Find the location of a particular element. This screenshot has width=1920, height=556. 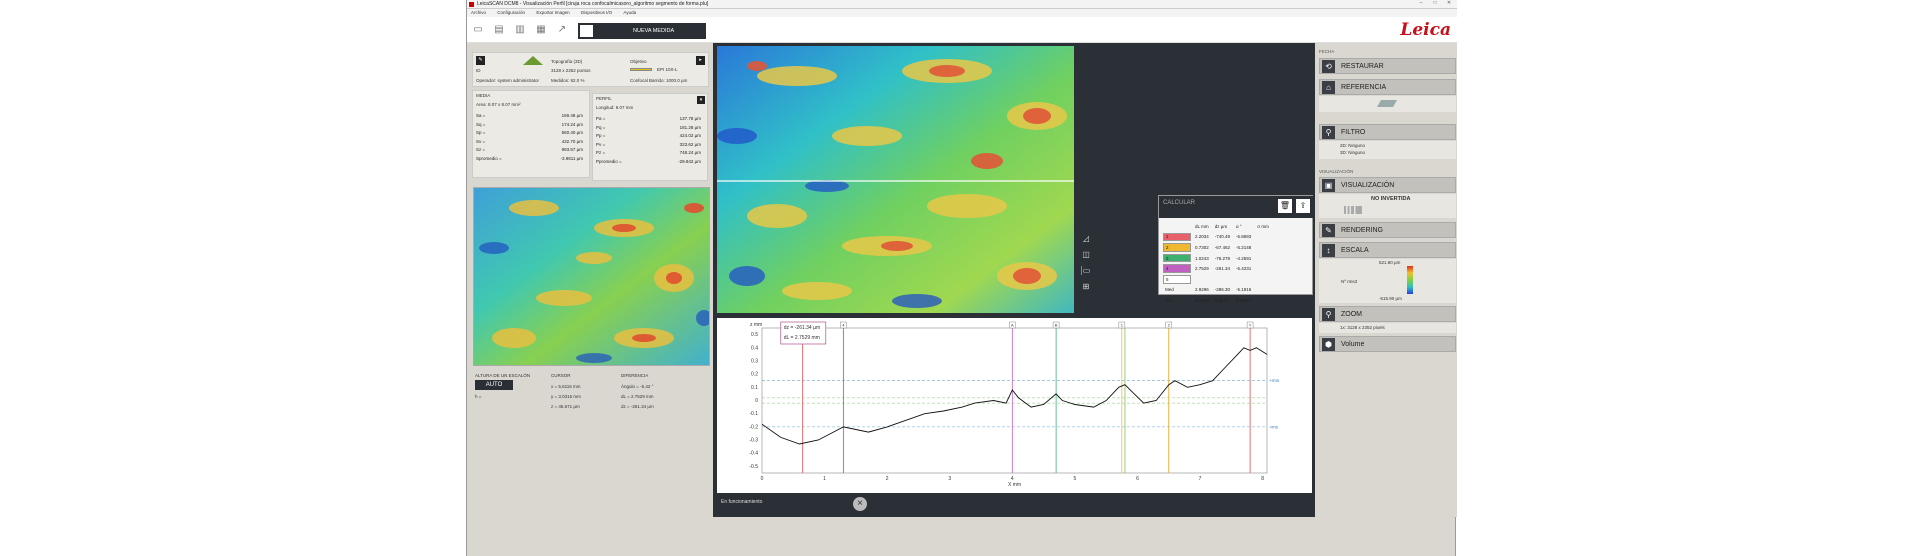

edit-icon: ✎ is located at coordinates (480, 60).